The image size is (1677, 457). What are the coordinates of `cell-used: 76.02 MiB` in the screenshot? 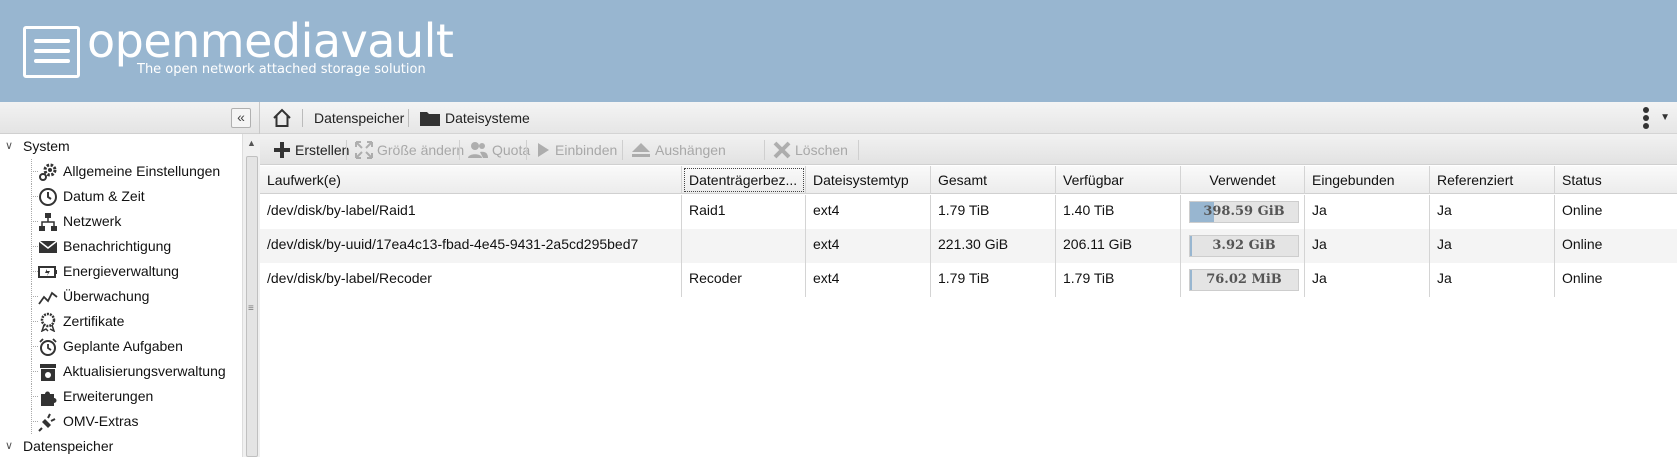 It's located at (1243, 280).